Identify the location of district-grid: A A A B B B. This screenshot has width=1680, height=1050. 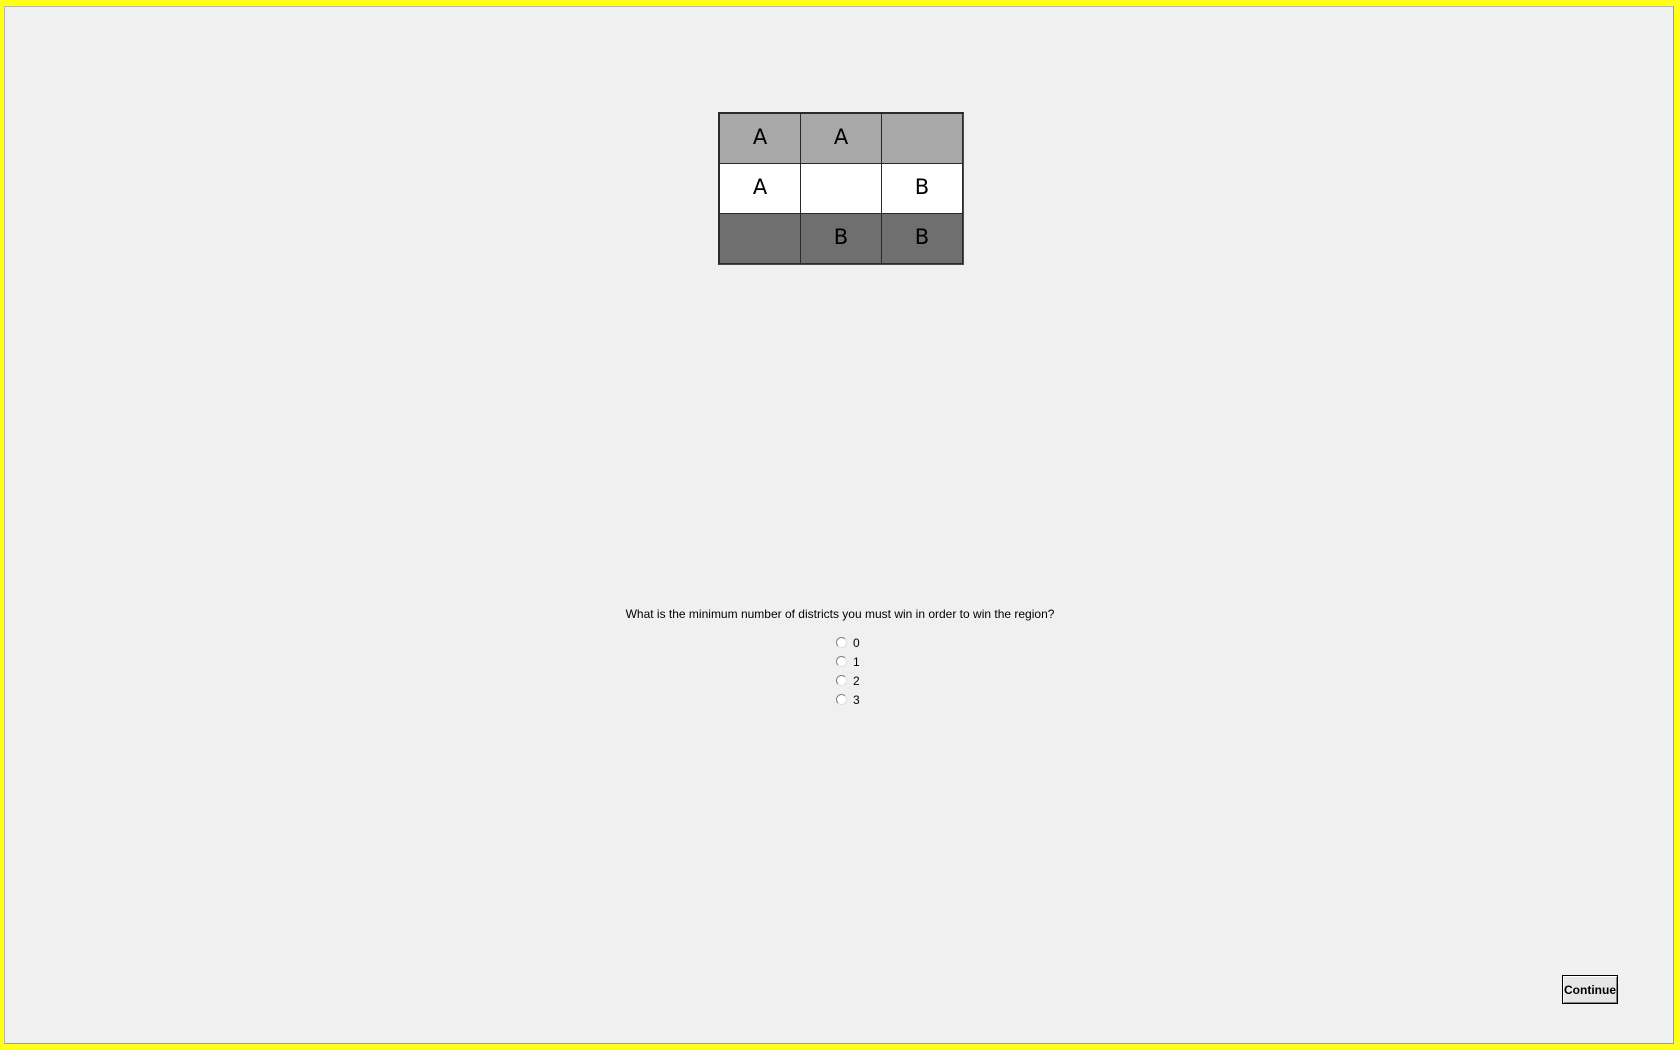
(841, 188).